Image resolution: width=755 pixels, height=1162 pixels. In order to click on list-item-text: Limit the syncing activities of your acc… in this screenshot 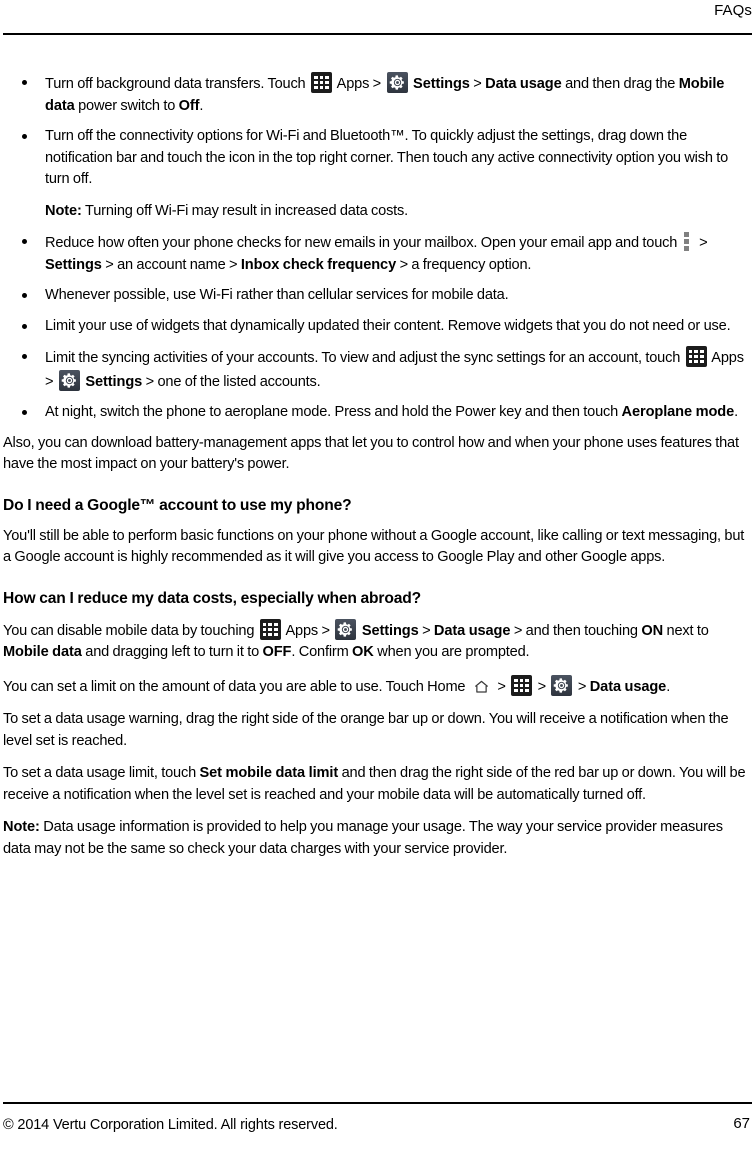, I will do `click(394, 368)`.